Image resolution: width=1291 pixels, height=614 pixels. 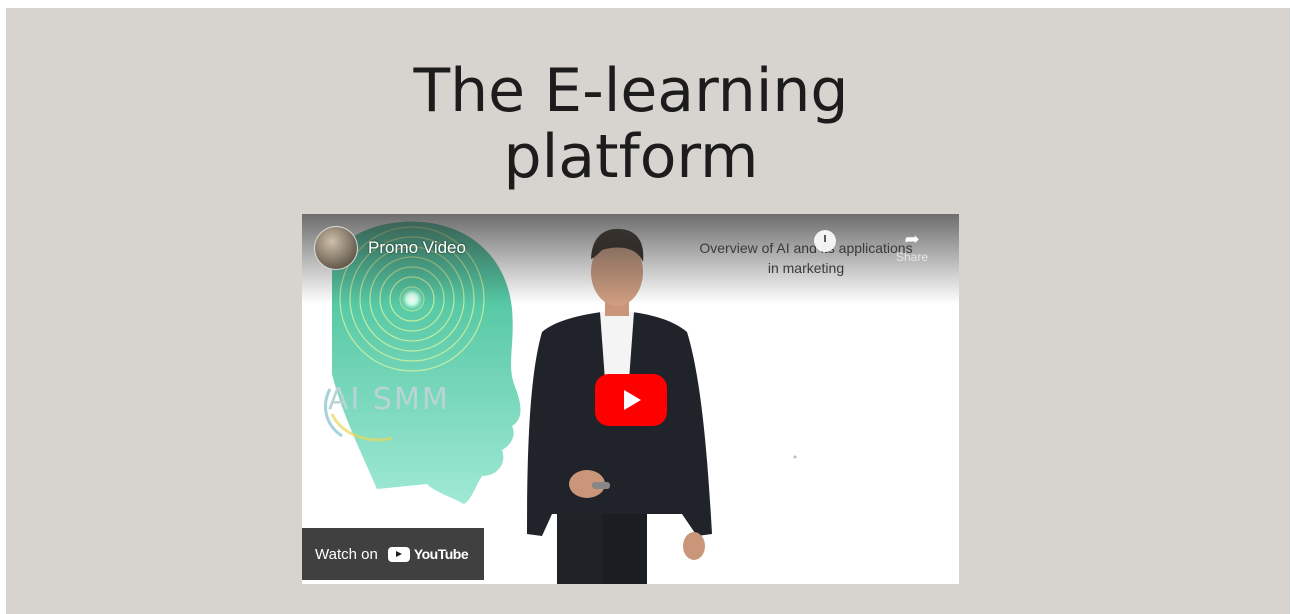 I want to click on share-arrow-icon: ➦, so click(x=912, y=239).